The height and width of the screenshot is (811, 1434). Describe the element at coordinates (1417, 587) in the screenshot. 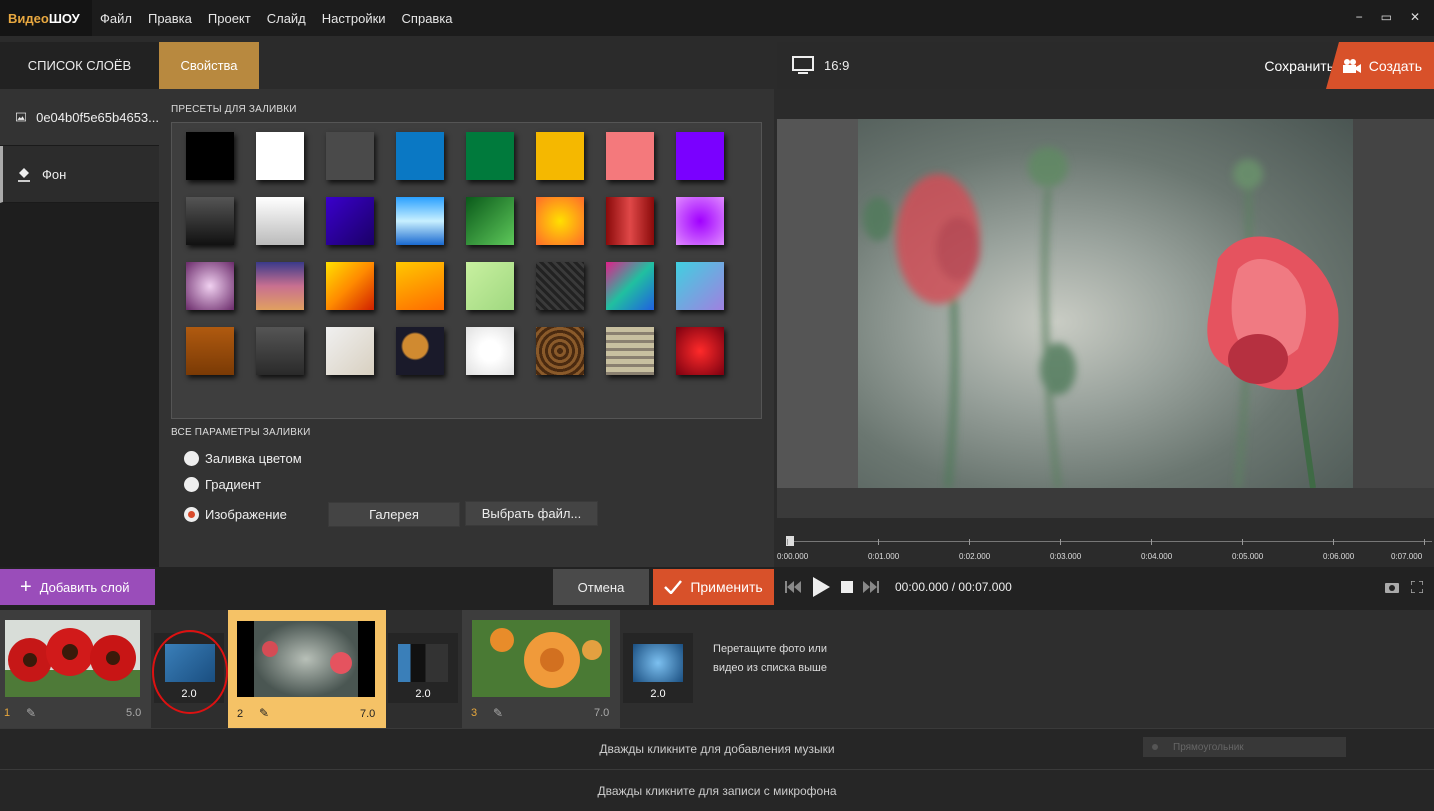

I see `fullscreen-icon` at that location.